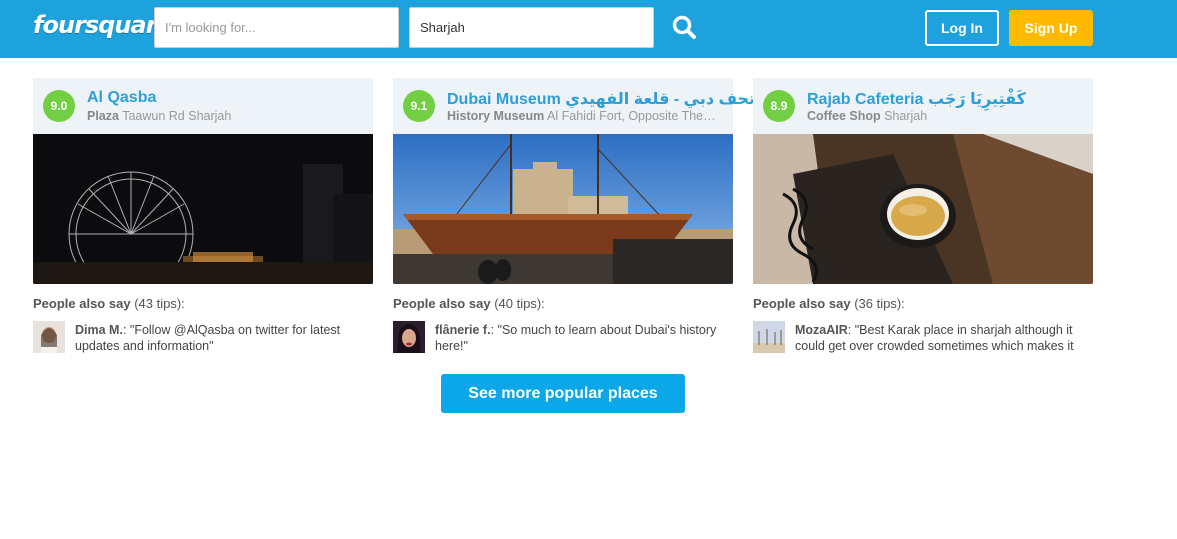 The width and height of the screenshot is (1177, 539). What do you see at coordinates (103, 116) in the screenshot?
I see `venue-category: Plaza` at bounding box center [103, 116].